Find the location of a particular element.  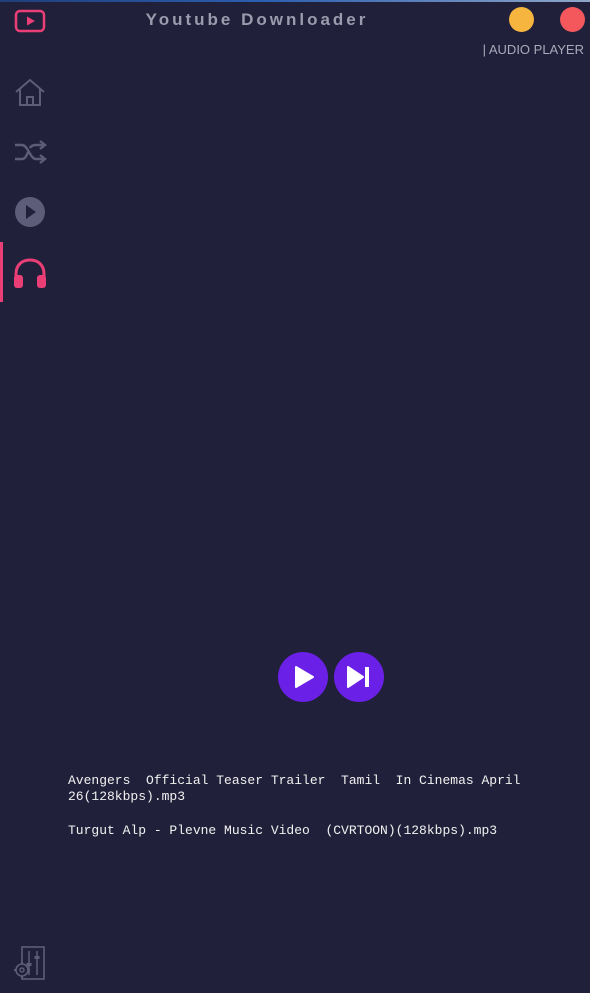

close-button is located at coordinates (572, 19).